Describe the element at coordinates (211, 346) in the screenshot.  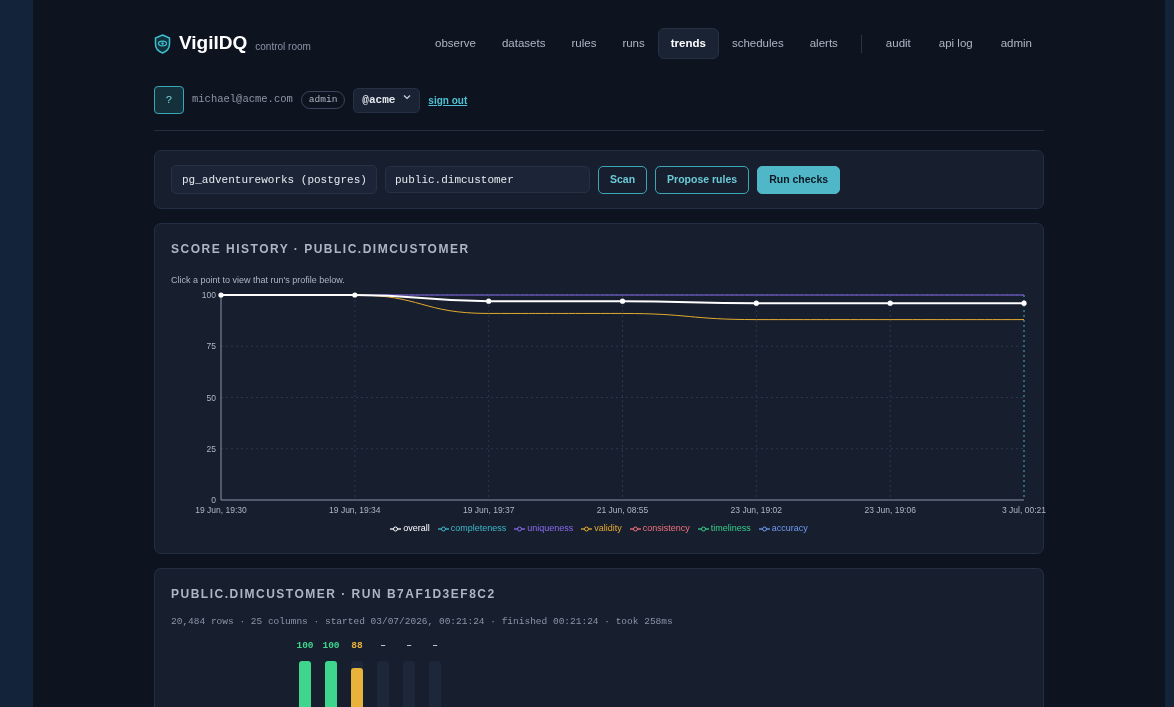
I see `y-tick-label: 75` at that location.